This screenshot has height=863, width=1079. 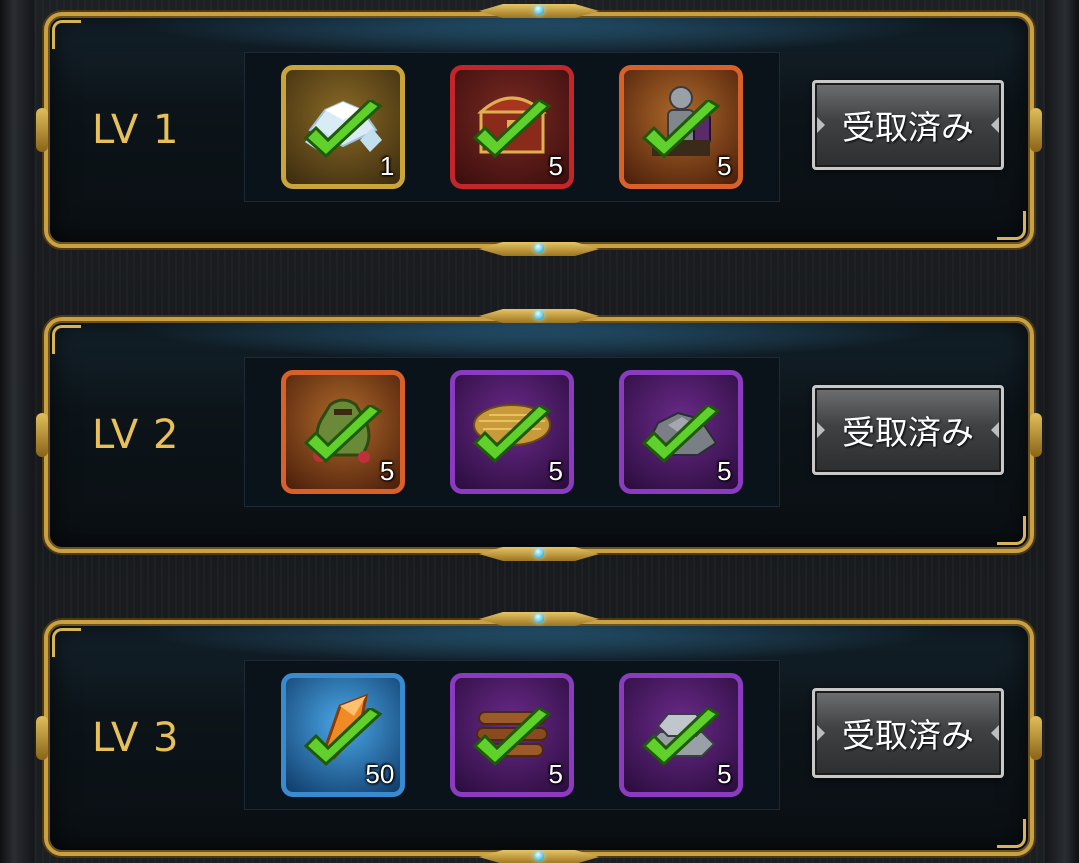 I want to click on reward-item-knight: 5, so click(x=680, y=127).